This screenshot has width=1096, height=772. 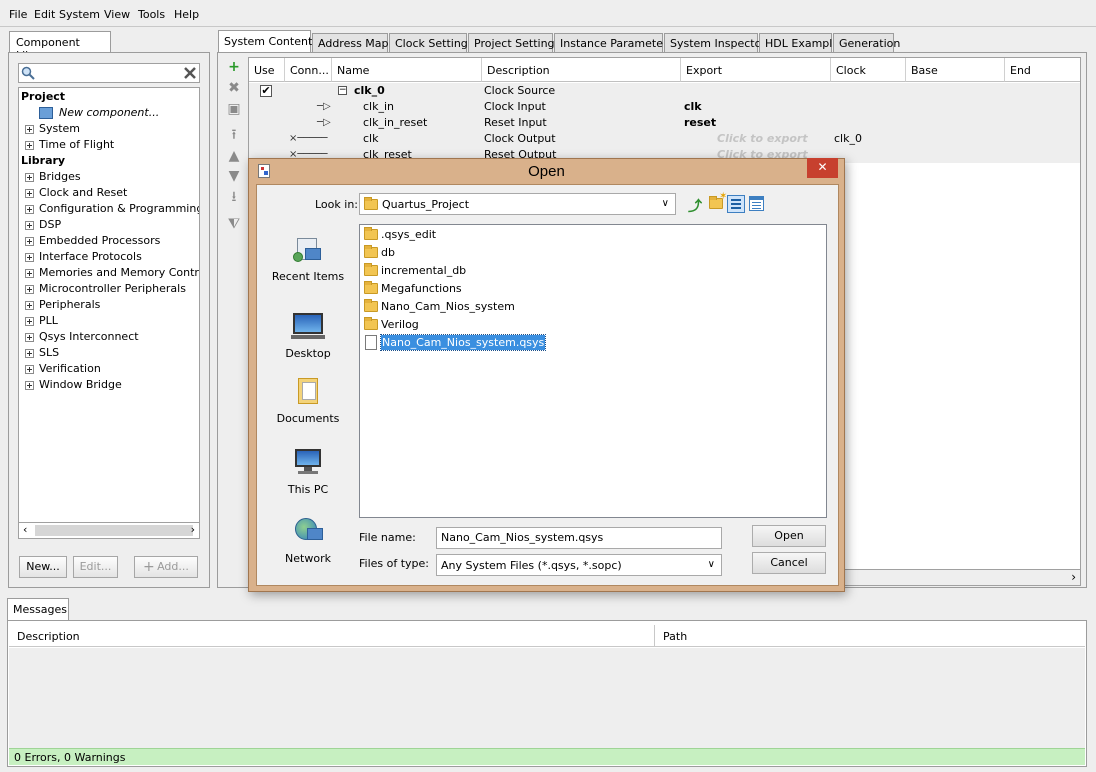 I want to click on column-header: Name, so click(x=407, y=70).